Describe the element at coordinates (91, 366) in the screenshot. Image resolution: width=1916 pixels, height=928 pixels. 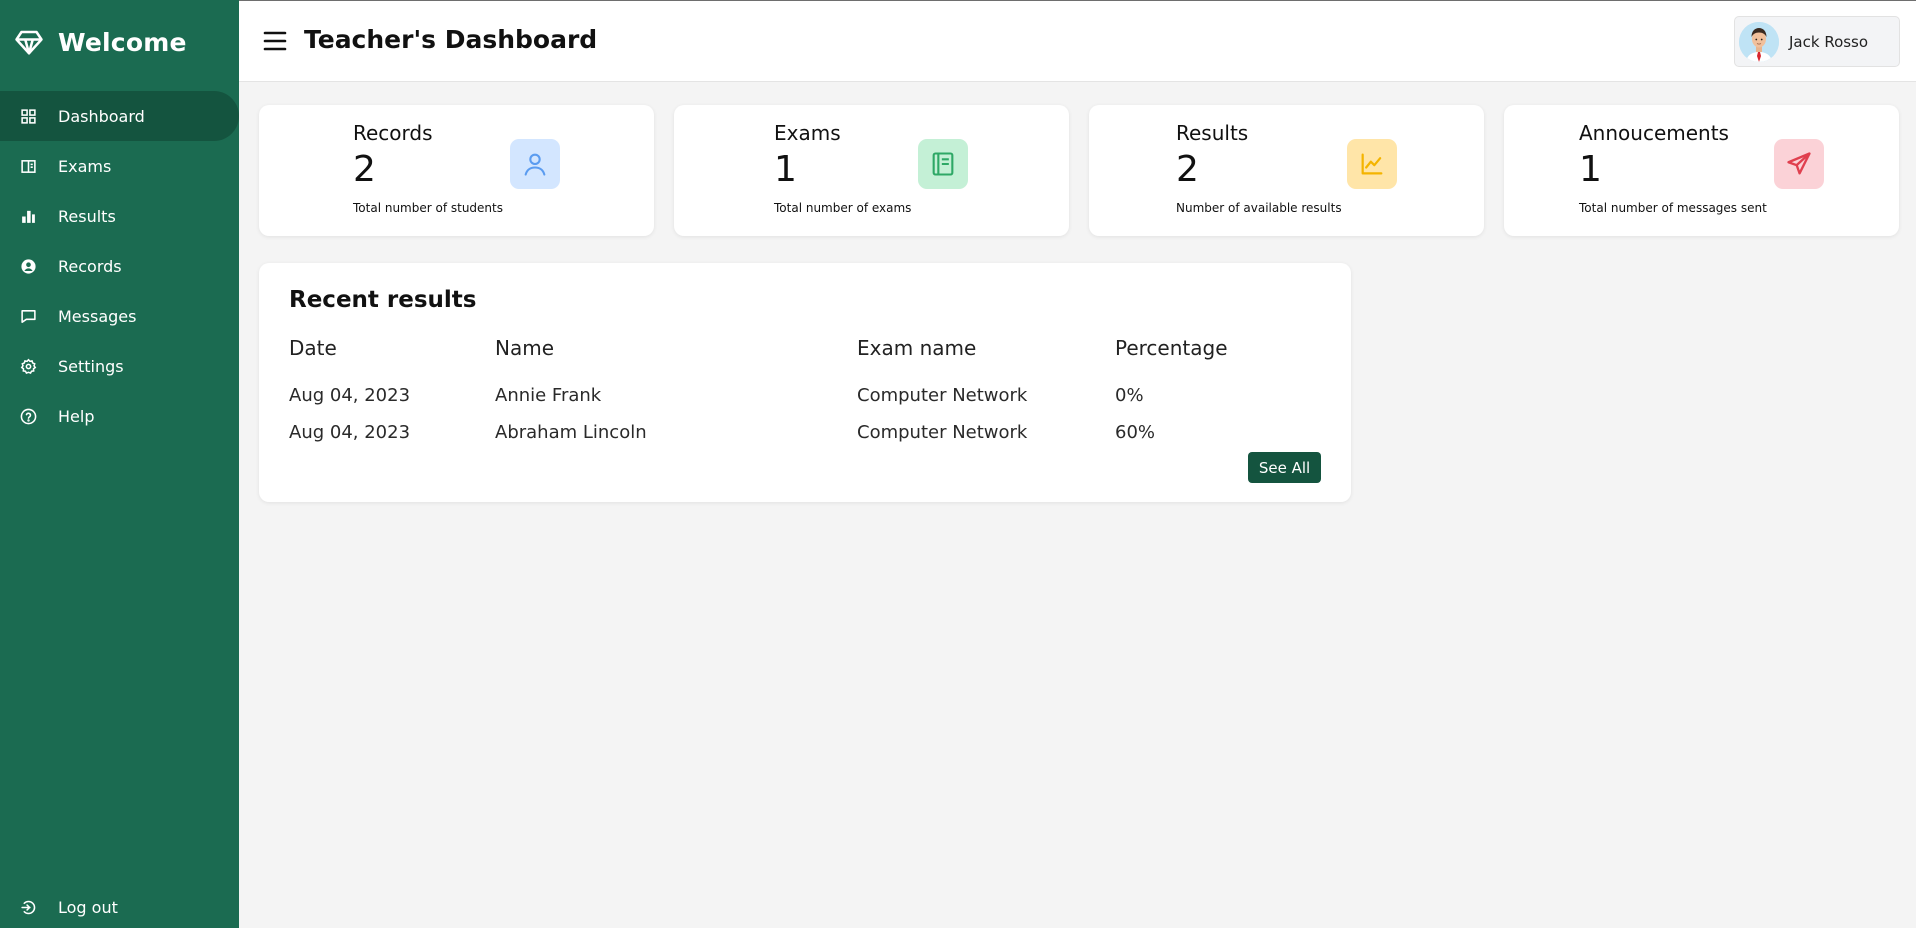
I see `sidebar-item-label: Settings` at that location.